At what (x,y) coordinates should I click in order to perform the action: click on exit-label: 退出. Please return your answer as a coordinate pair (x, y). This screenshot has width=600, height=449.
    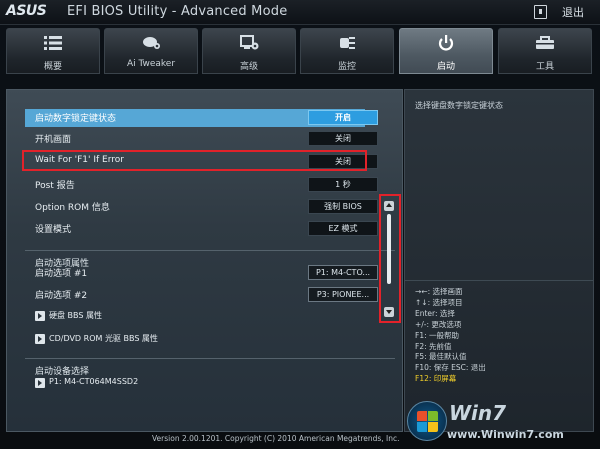
    Looking at the image, I should click on (573, 12).